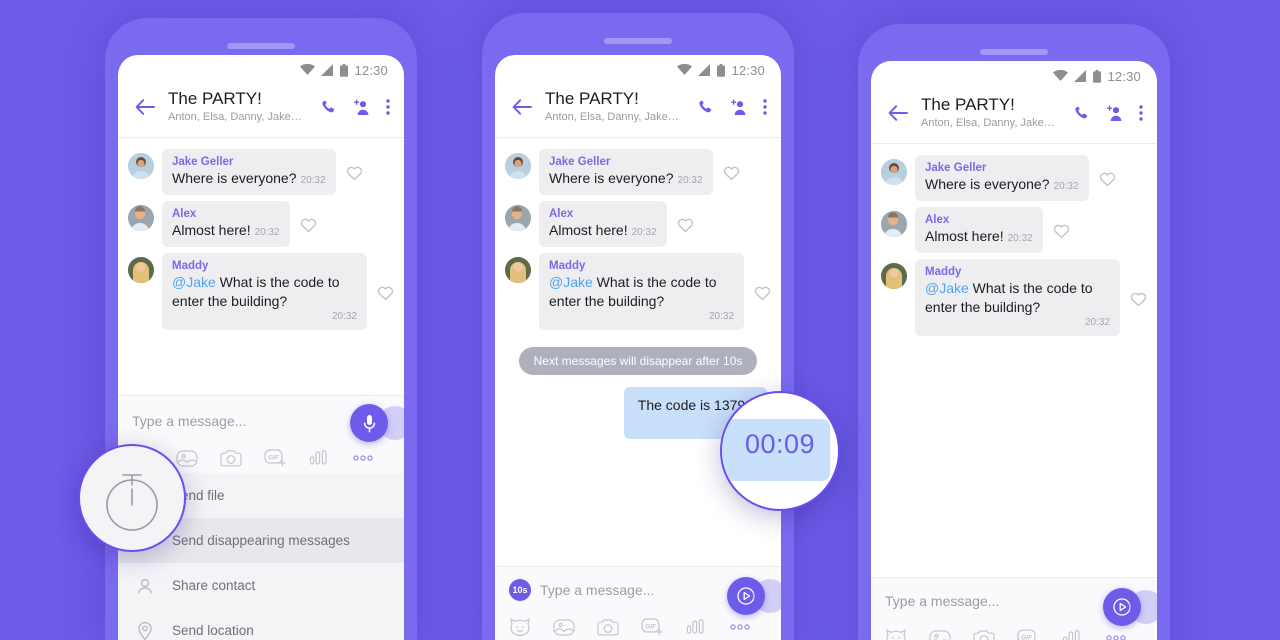  What do you see at coordinates (190, 266) in the screenshot?
I see `message-sender: Maddy` at bounding box center [190, 266].